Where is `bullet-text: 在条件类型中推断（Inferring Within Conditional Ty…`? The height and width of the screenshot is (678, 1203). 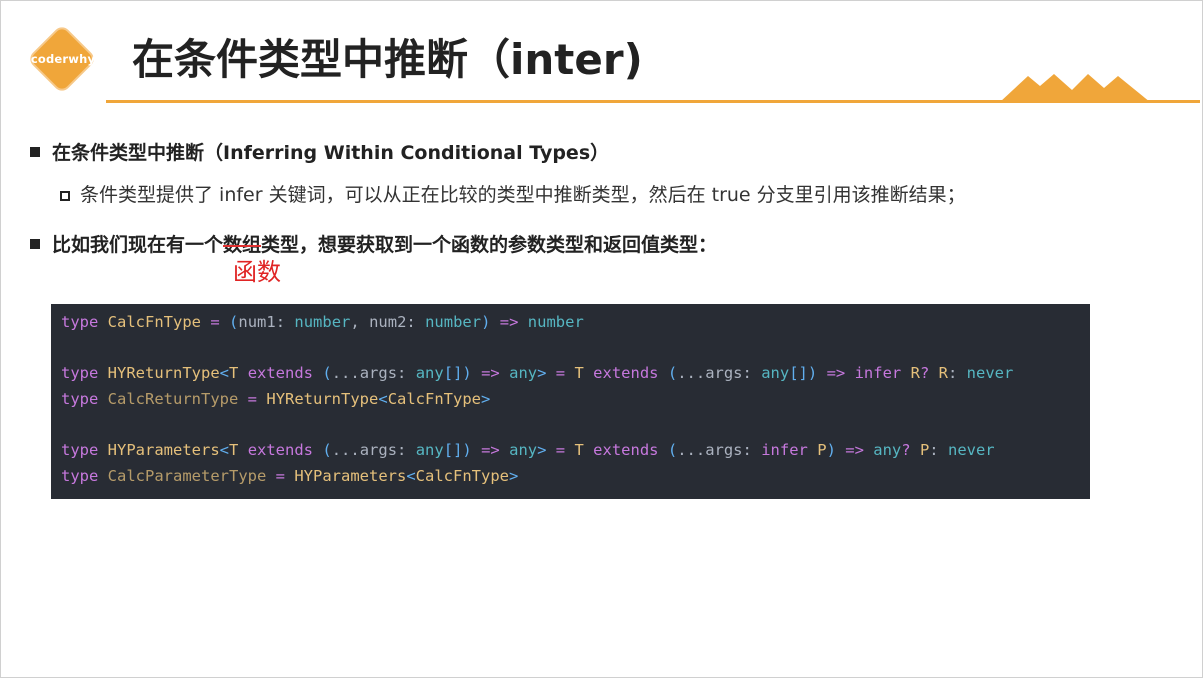 bullet-text: 在条件类型中推断（Inferring Within Conditional Ty… is located at coordinates (331, 153).